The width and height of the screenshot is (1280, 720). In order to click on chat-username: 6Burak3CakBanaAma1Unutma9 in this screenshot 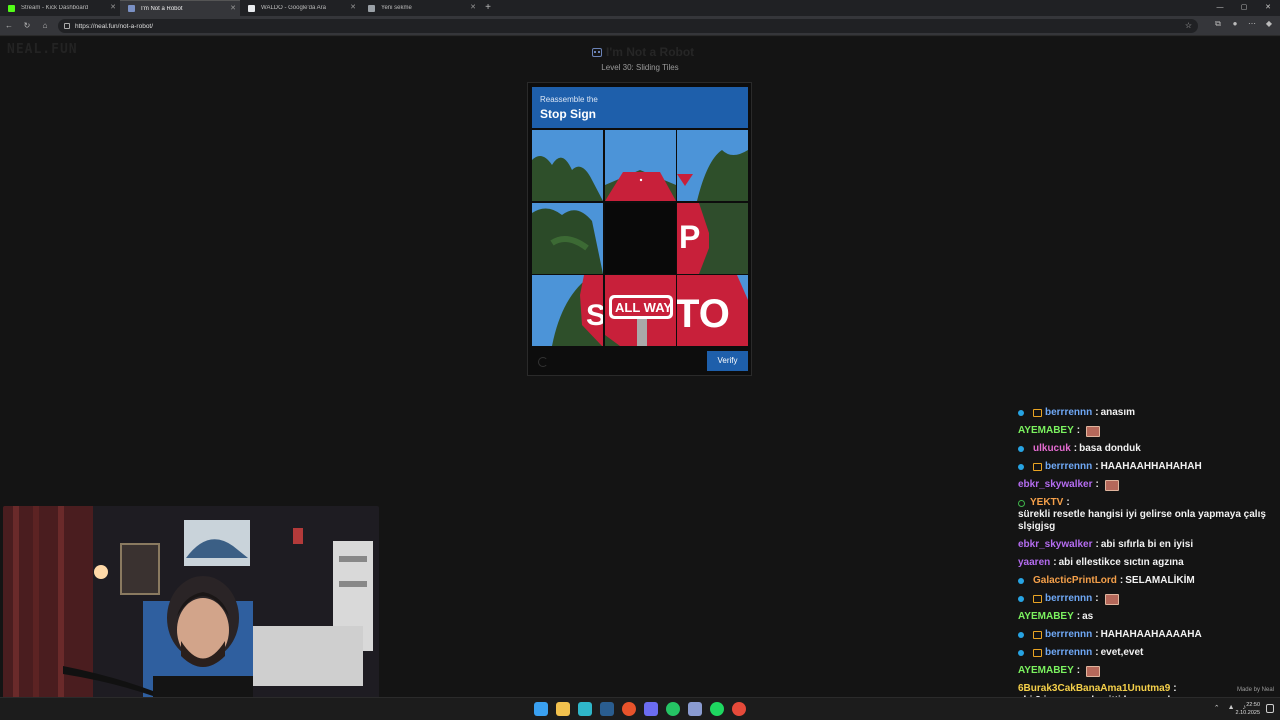, I will do `click(1094, 689)`.